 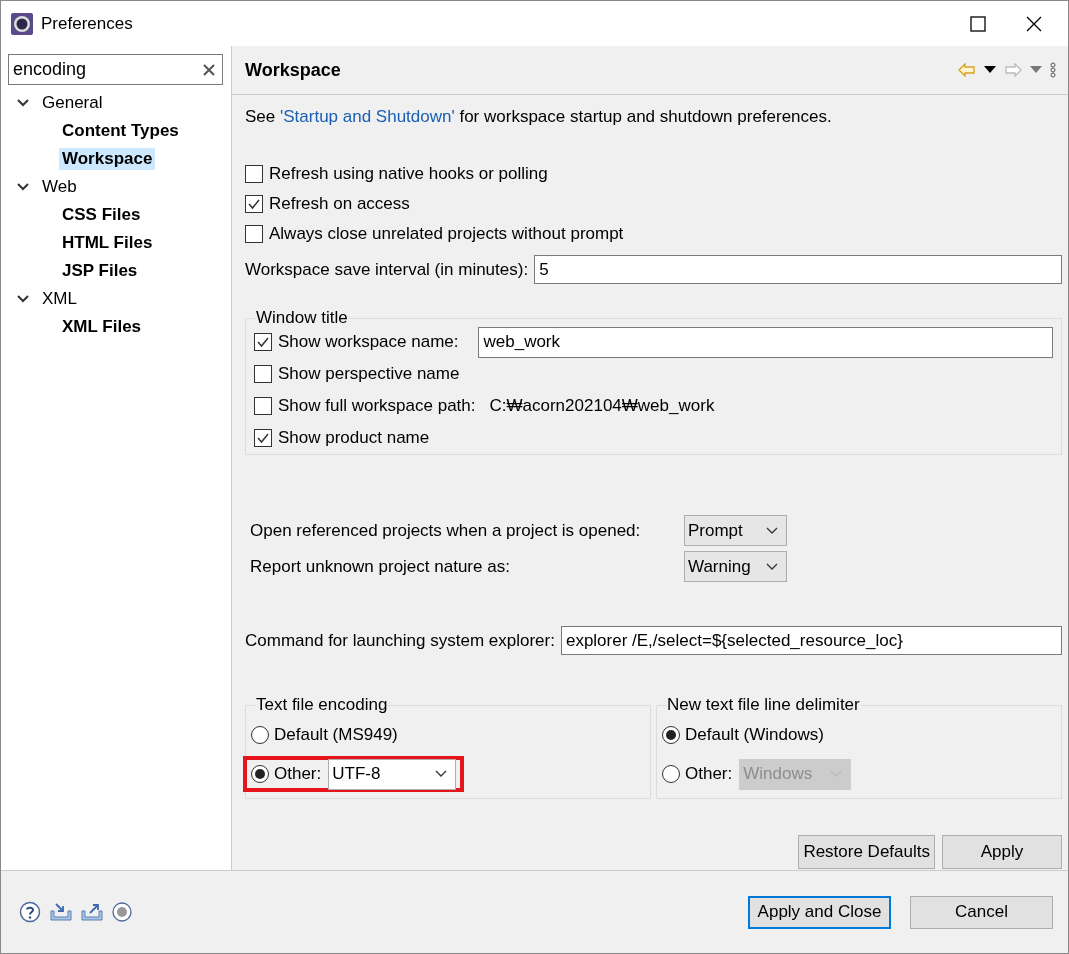 What do you see at coordinates (59, 299) in the screenshot?
I see `tree-item: XML` at bounding box center [59, 299].